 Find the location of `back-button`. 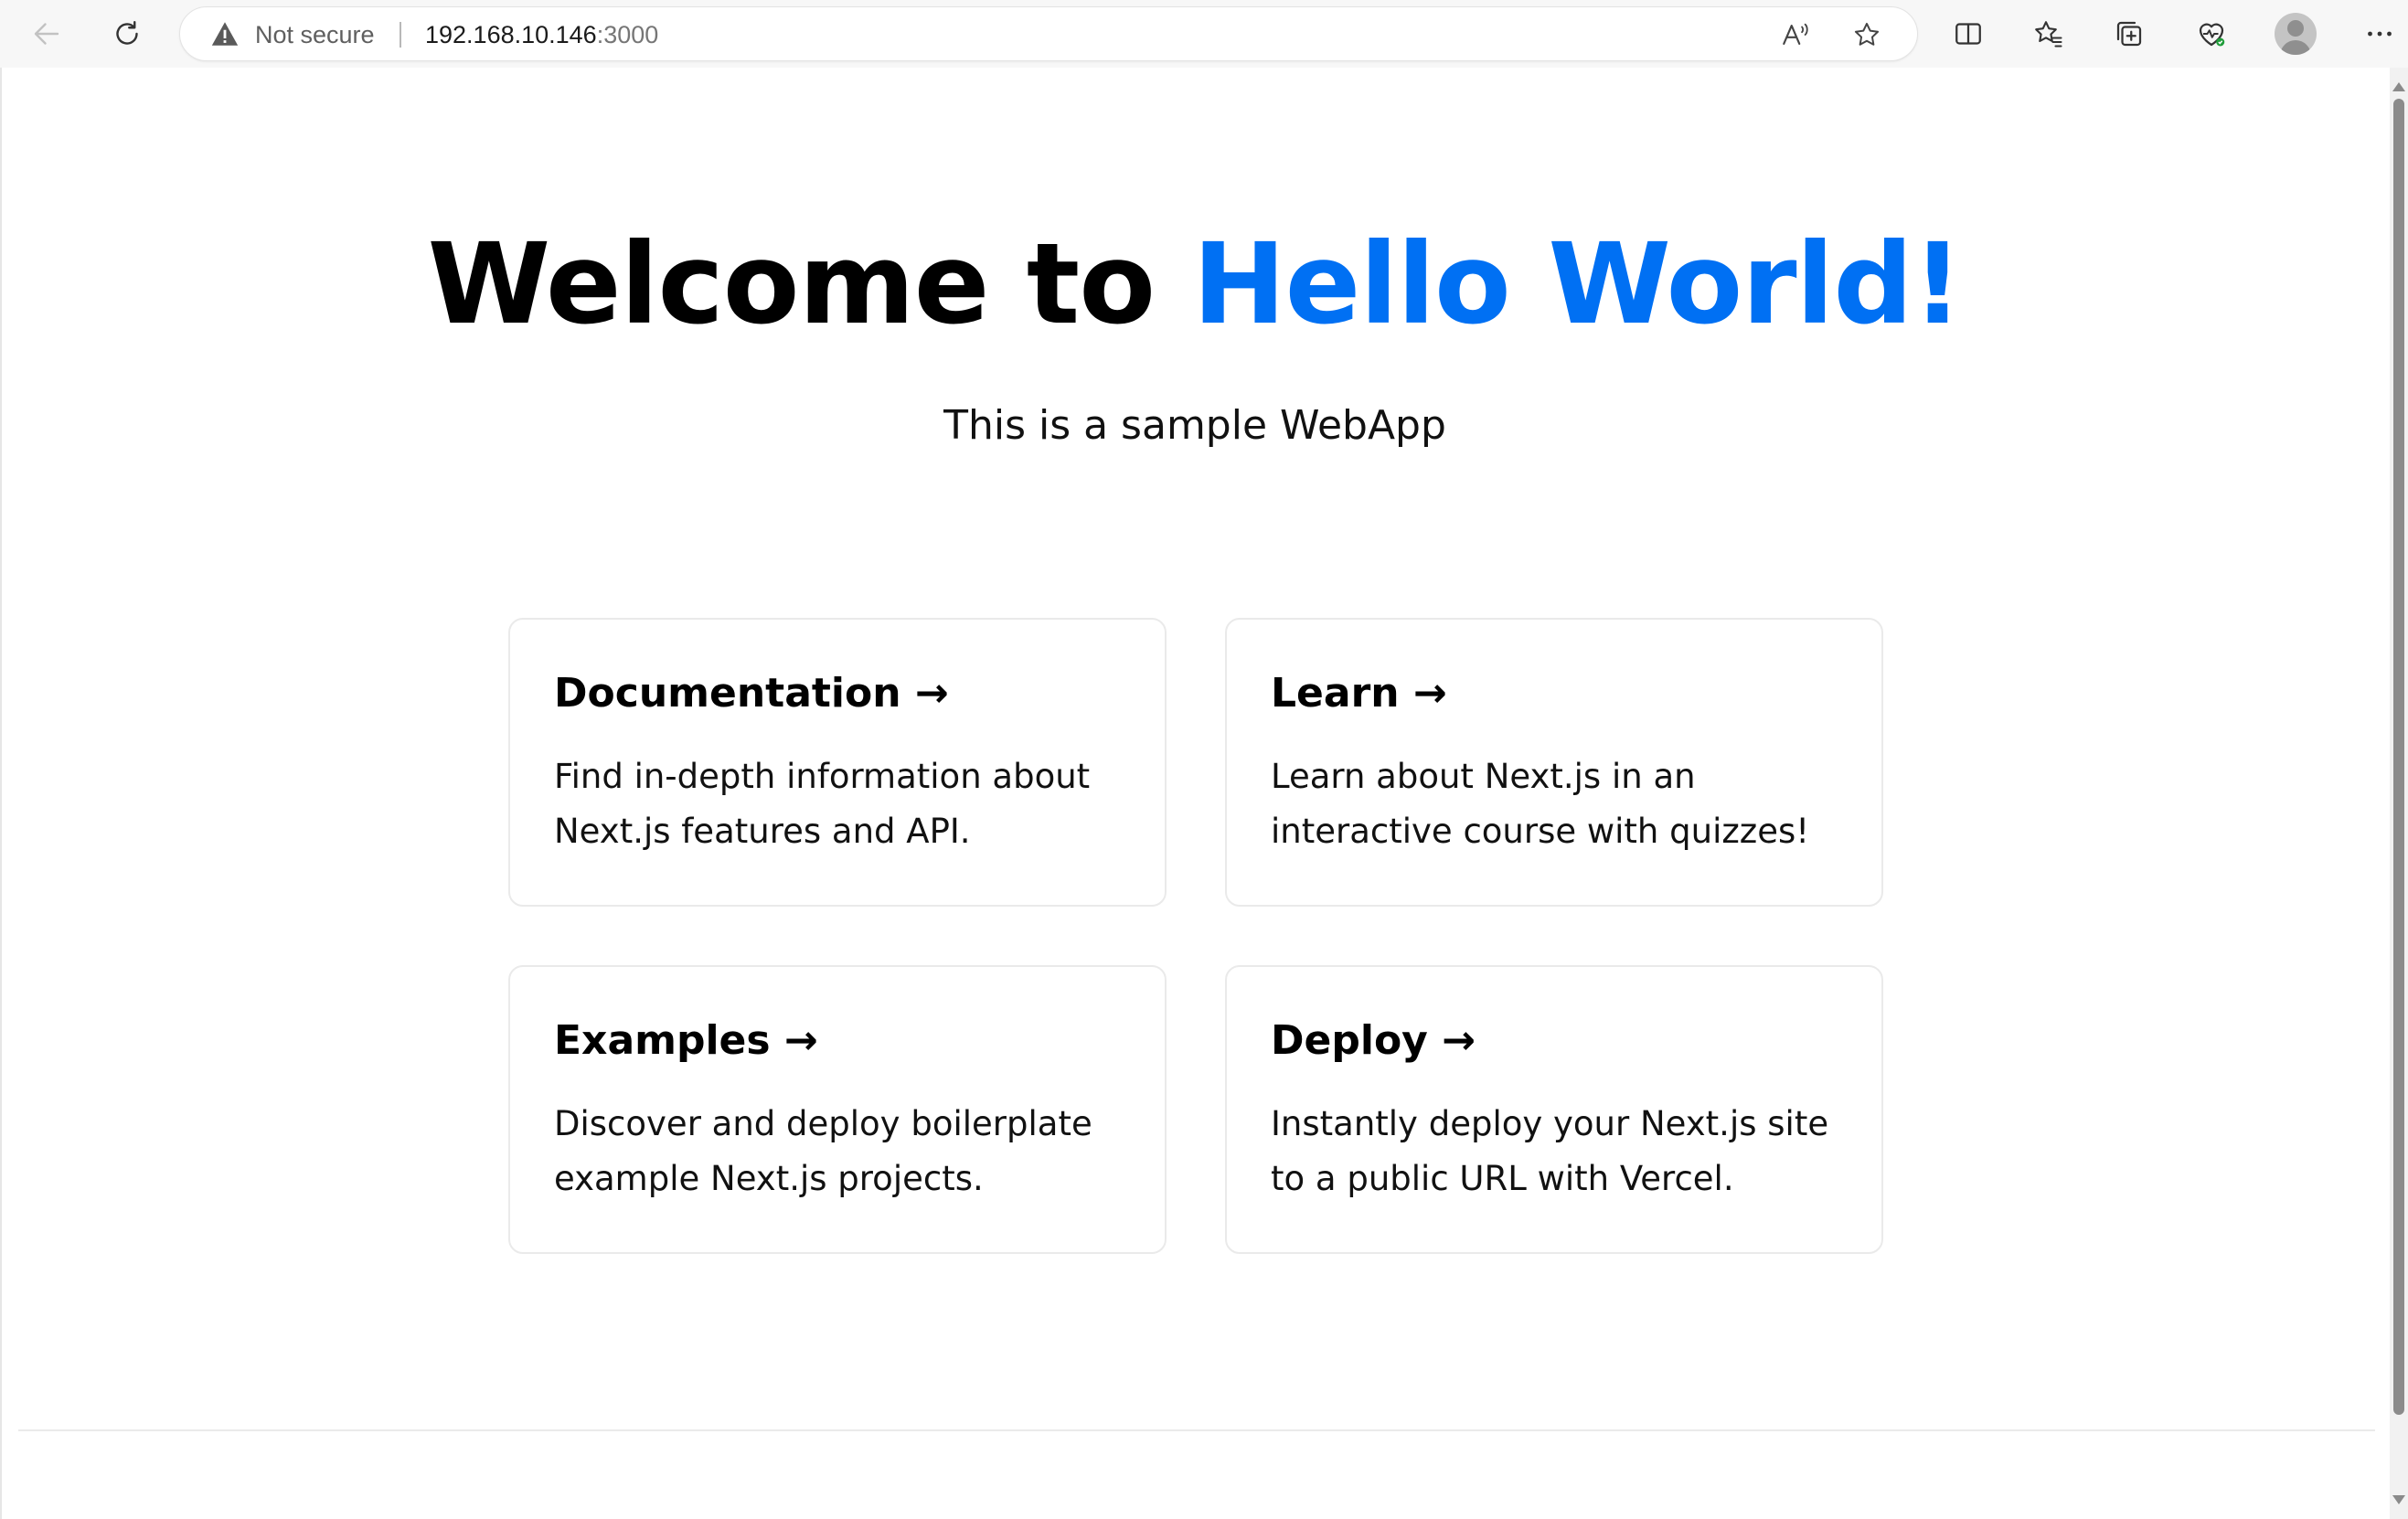

back-button is located at coordinates (46, 33).